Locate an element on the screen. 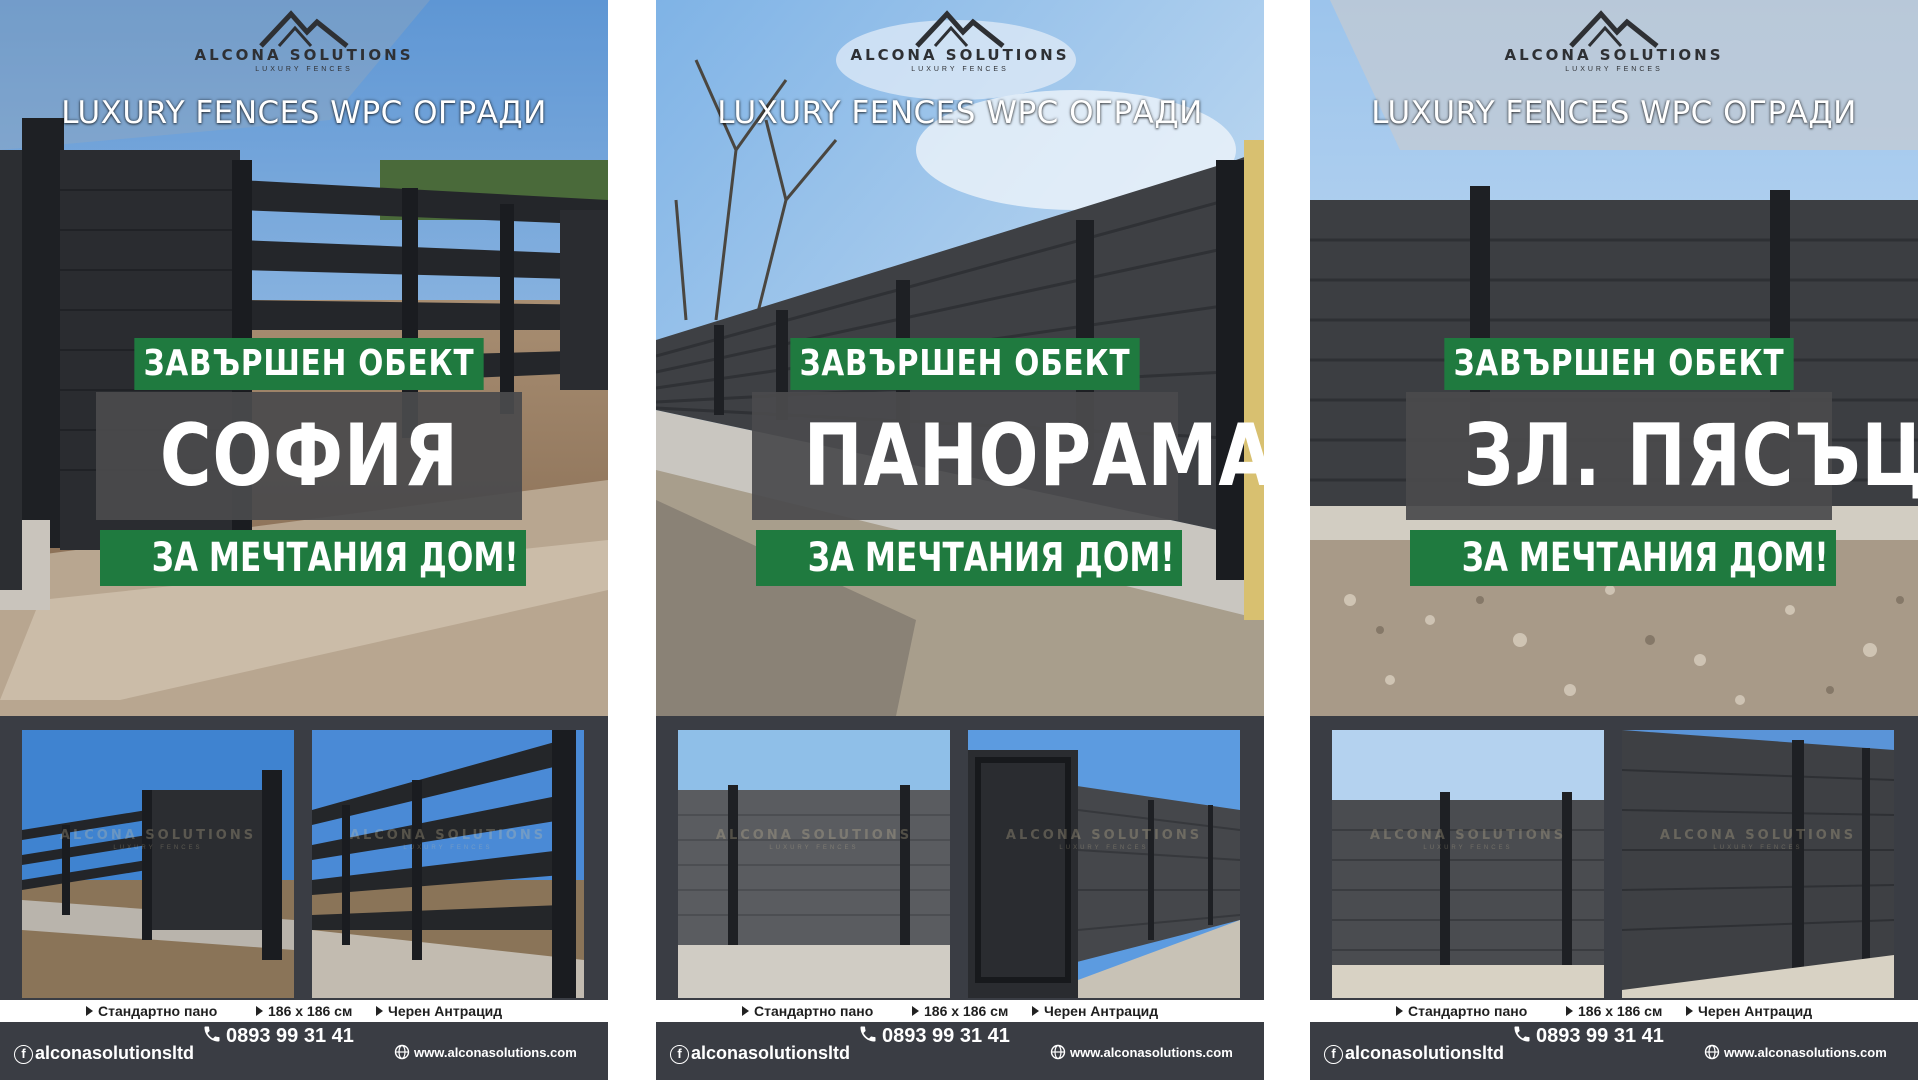  city-name-text: СОФИЯ is located at coordinates (309, 456).